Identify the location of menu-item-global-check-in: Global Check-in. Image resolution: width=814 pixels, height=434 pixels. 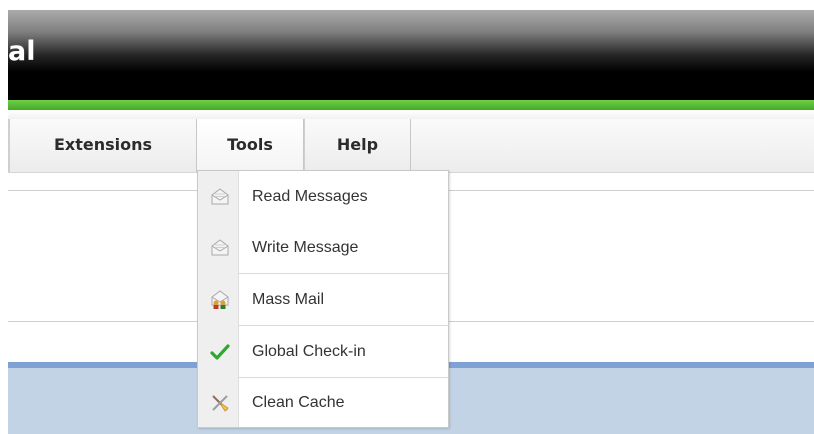
(323, 351).